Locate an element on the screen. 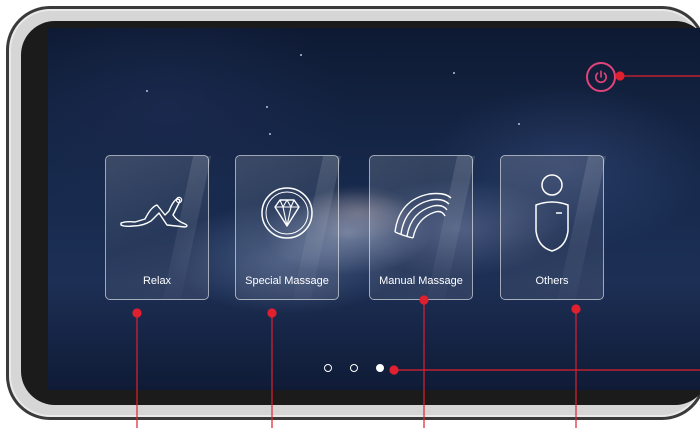 This screenshot has height=428, width=700. power-button is located at coordinates (601, 77).